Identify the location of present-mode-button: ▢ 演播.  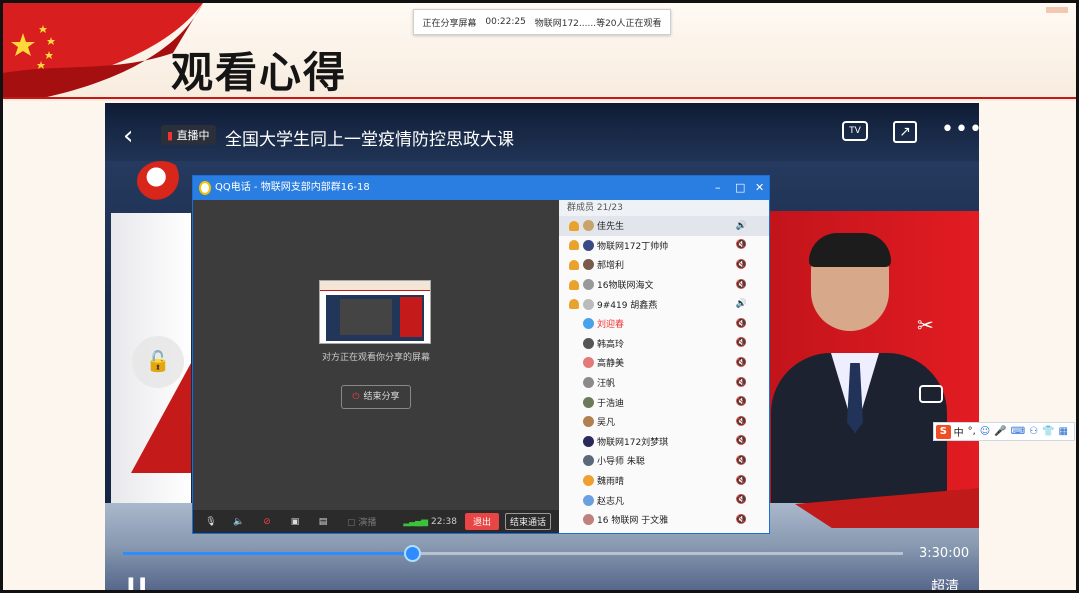
(361, 521).